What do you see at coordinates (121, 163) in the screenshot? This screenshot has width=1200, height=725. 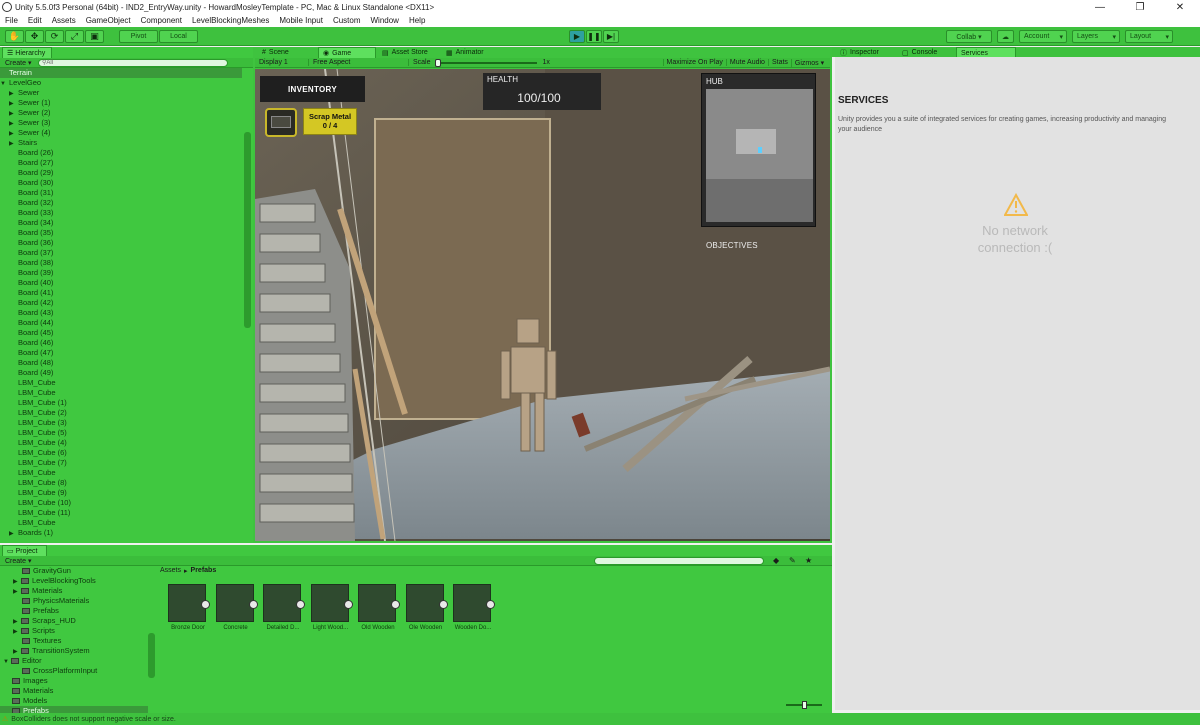 I see `hierarchy-item: Board (27)` at bounding box center [121, 163].